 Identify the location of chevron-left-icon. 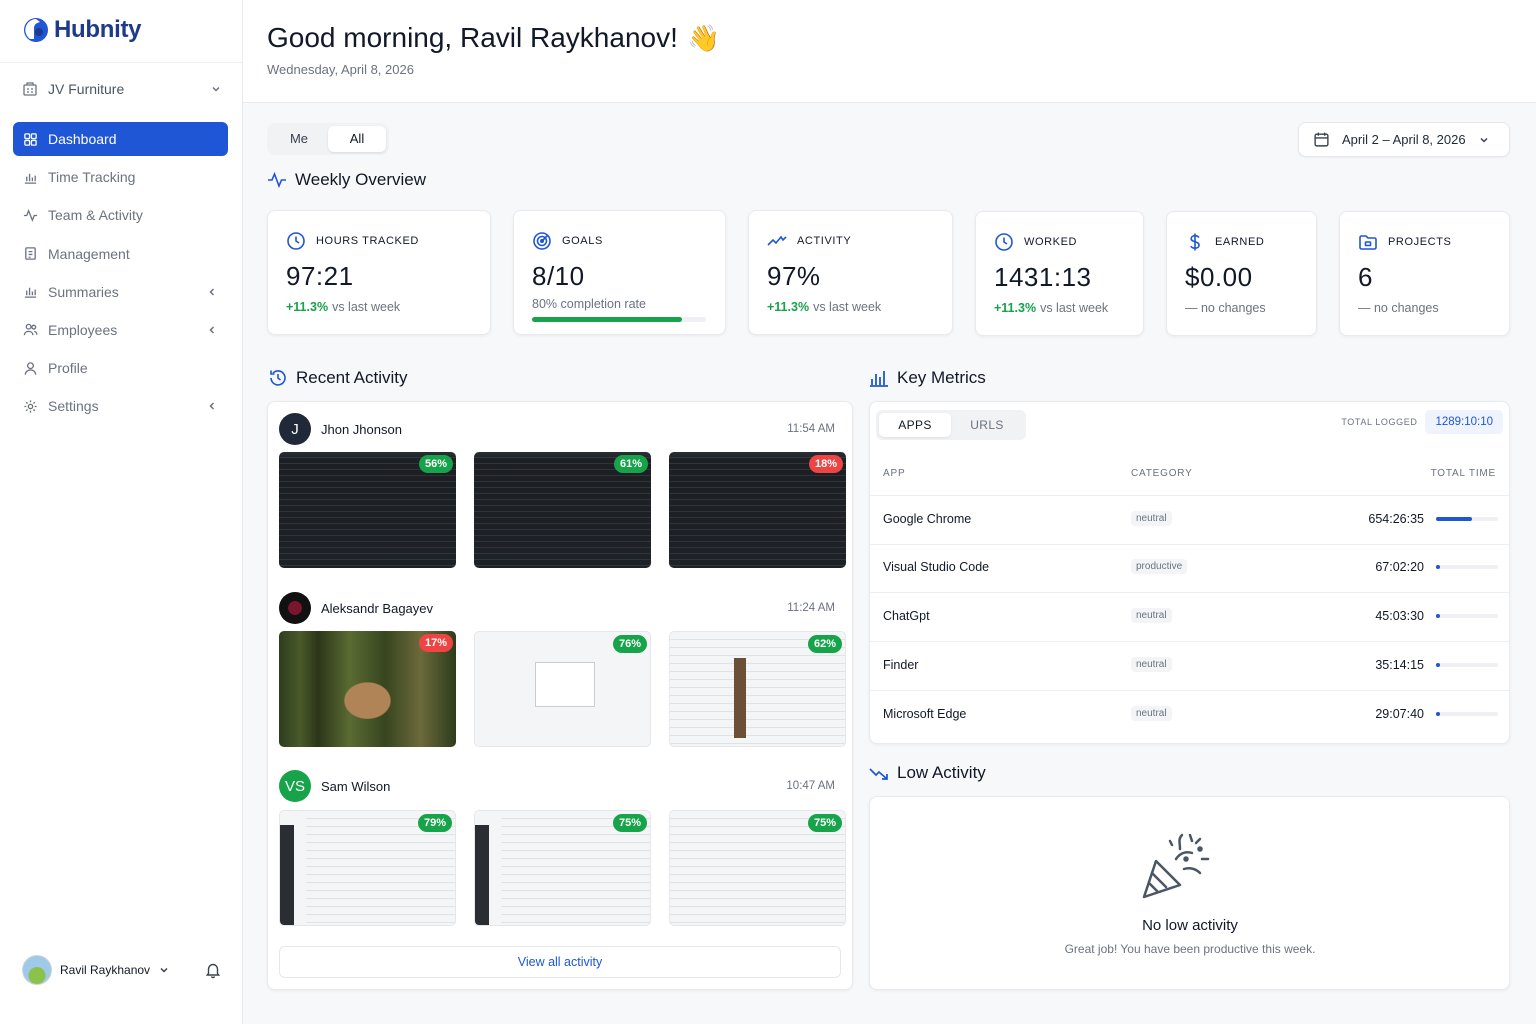
(212, 406).